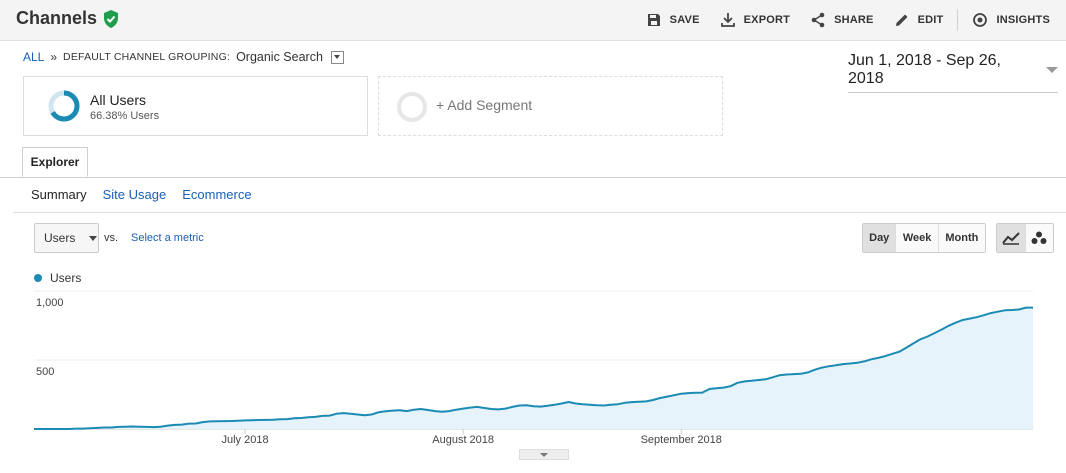  I want to click on legend-label: Users, so click(66, 278).